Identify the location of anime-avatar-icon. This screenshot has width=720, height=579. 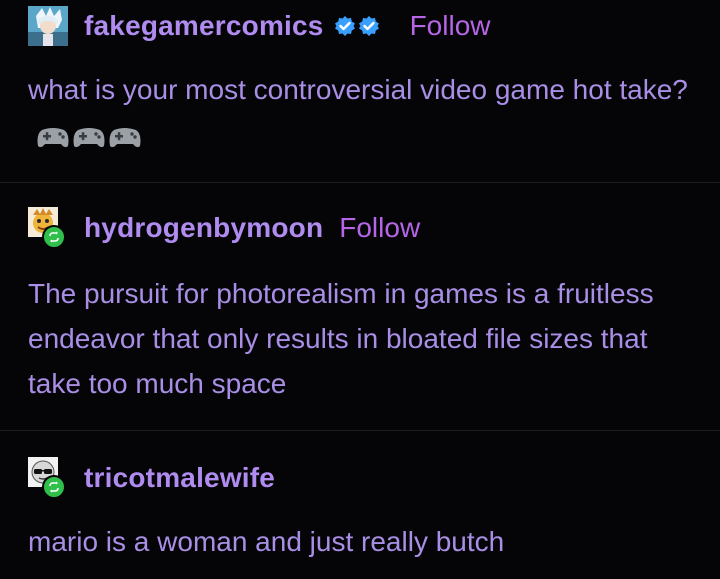
(48, 26).